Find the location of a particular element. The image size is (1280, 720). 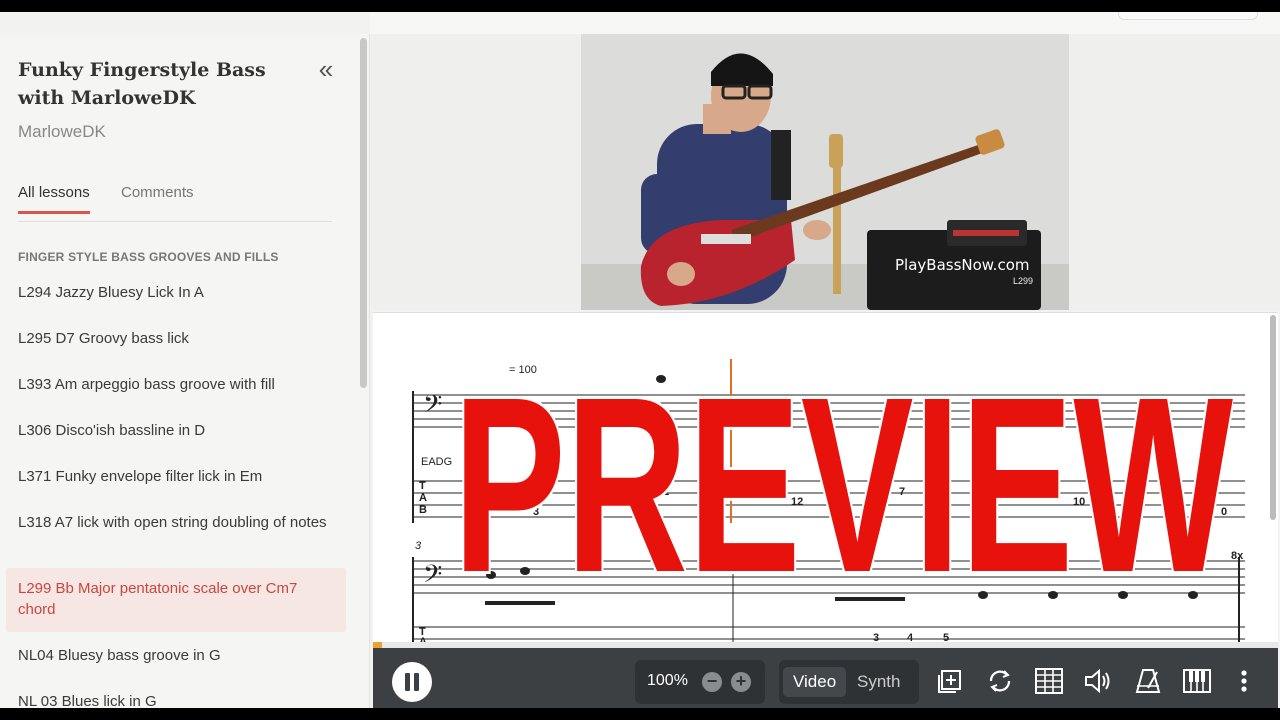

zoom-control: 100% − + is located at coordinates (700, 682).